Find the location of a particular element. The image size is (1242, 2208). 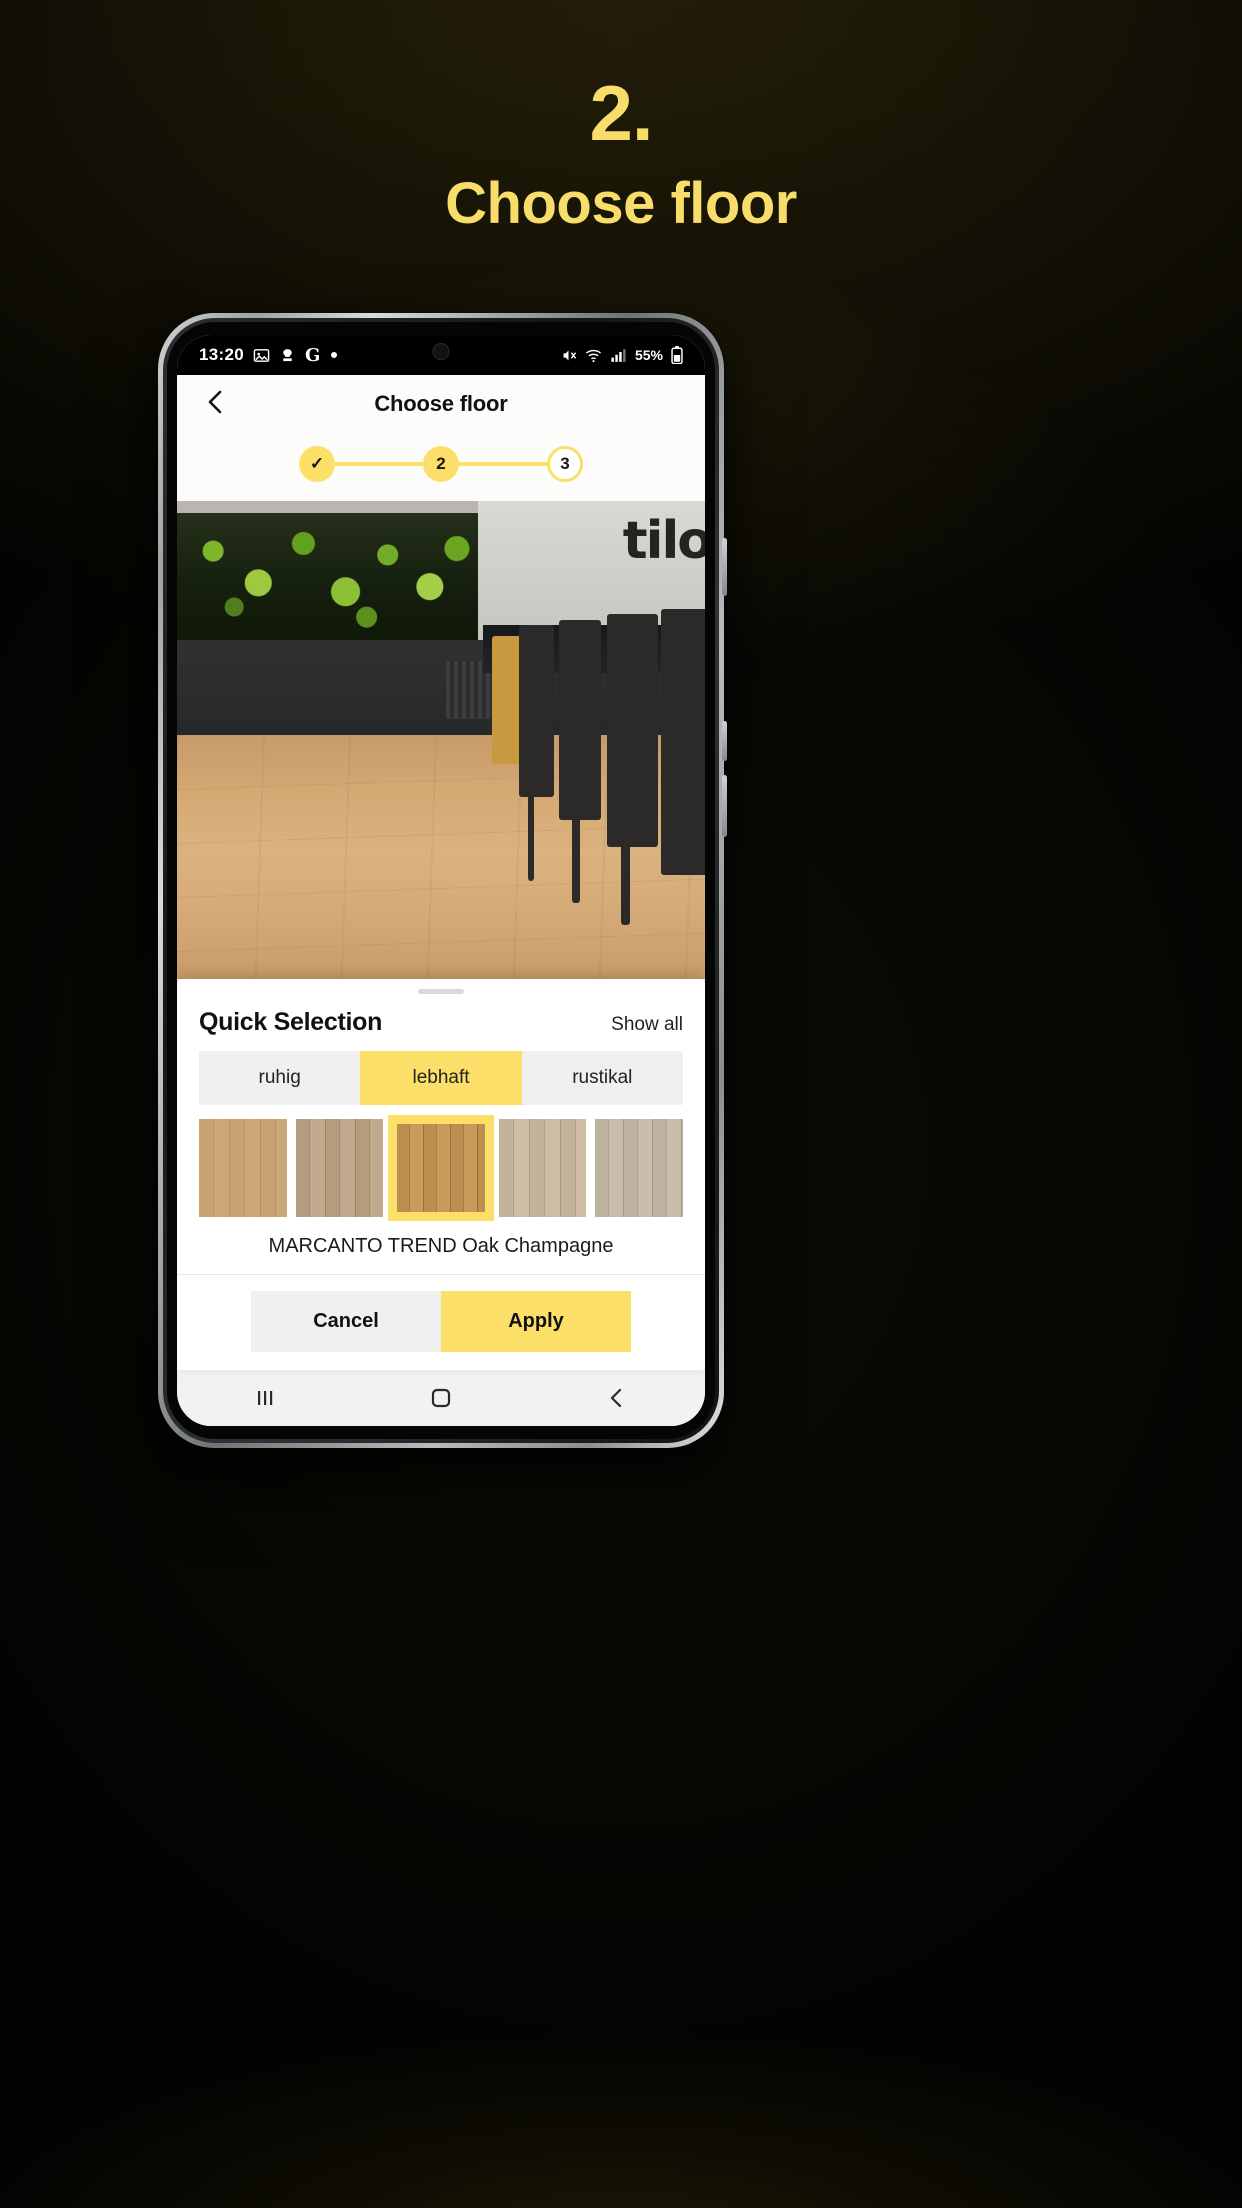

android-nav-bar is located at coordinates (441, 1398).